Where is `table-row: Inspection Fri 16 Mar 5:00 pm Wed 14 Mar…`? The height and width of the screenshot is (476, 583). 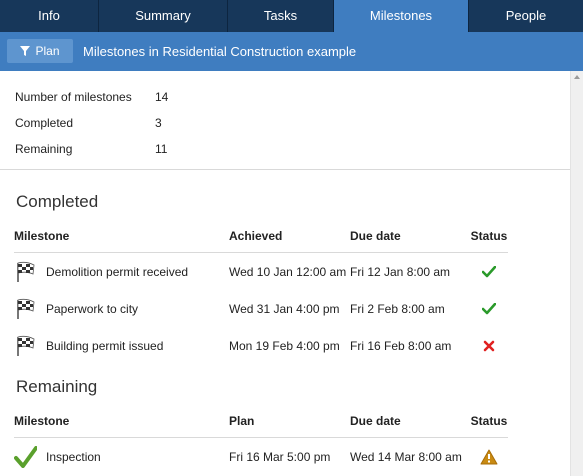 table-row: Inspection Fri 16 Mar 5:00 pm Wed 14 Mar… is located at coordinates (261, 457).